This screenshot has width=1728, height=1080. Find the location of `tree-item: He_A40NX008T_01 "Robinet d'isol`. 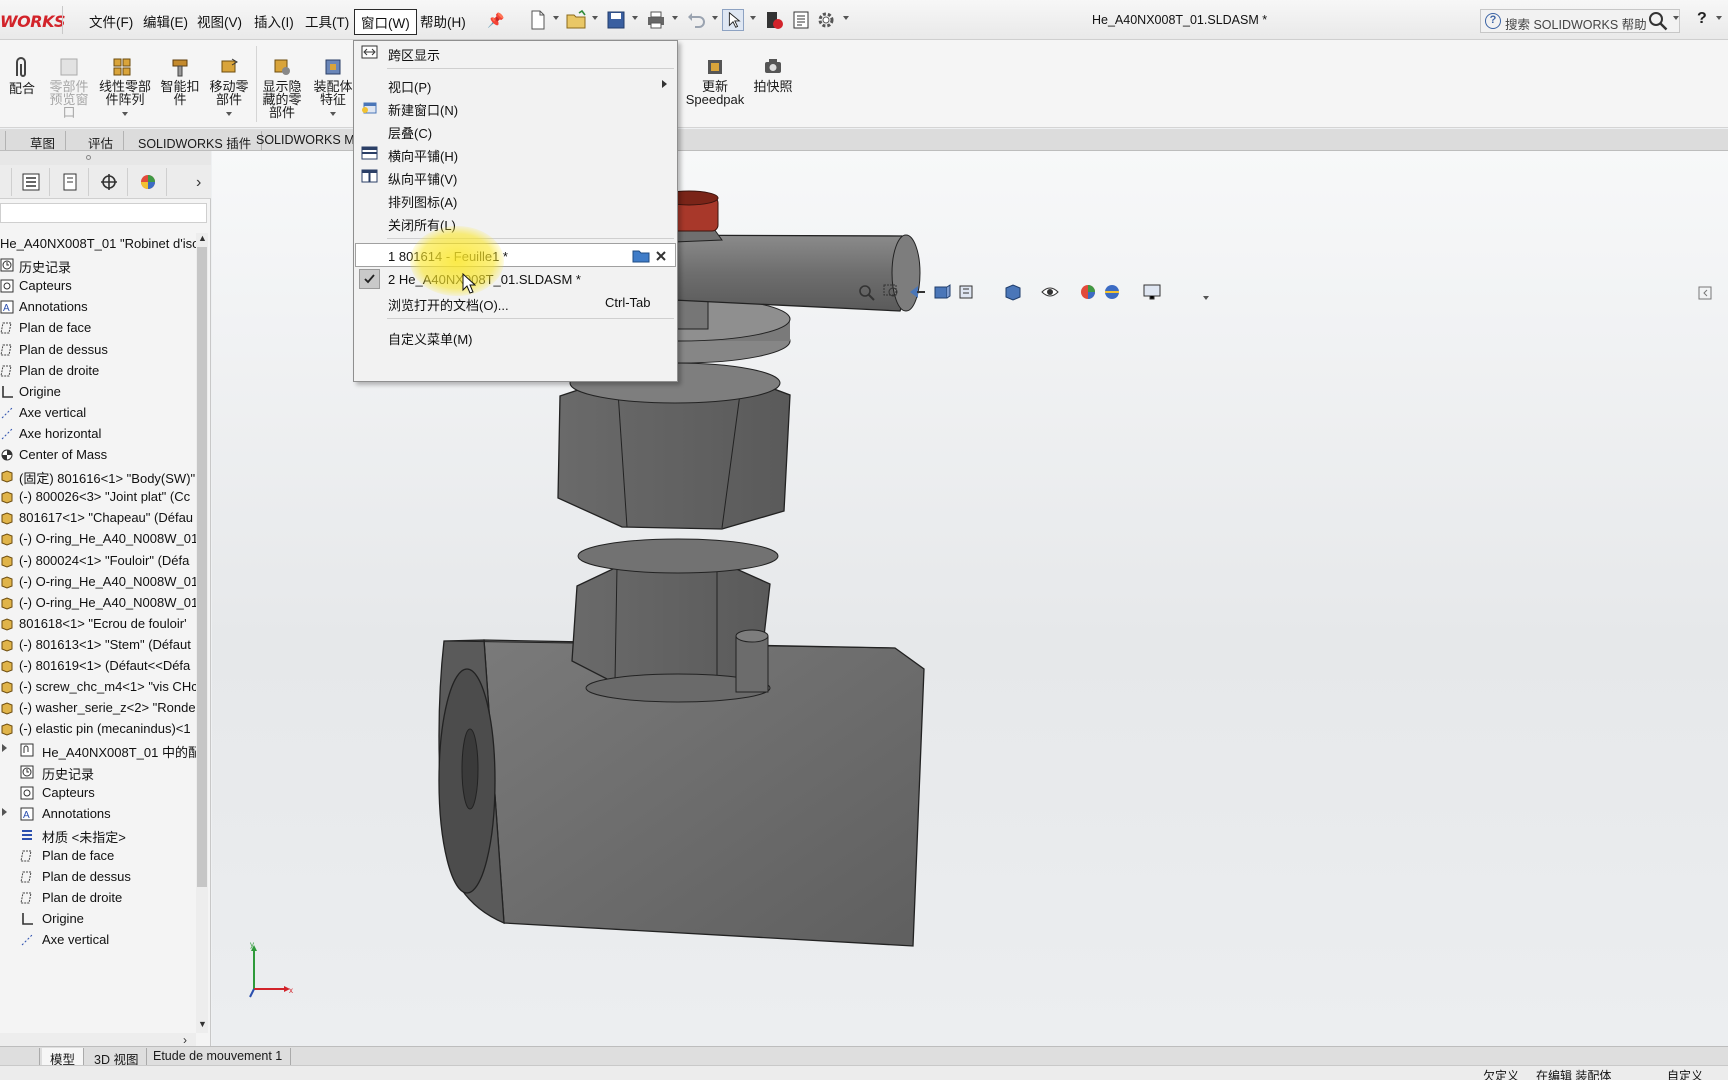

tree-item: He_A40NX008T_01 "Robinet d'isol is located at coordinates (98, 244).